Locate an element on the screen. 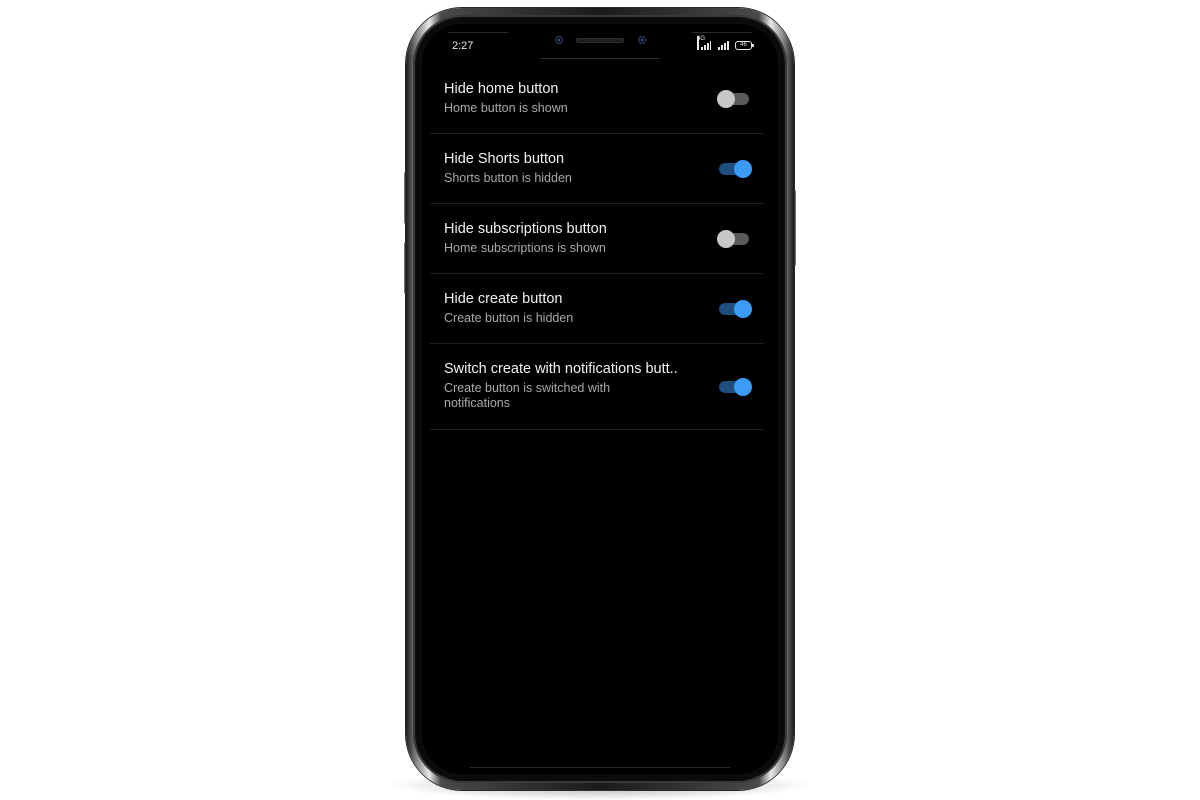 The width and height of the screenshot is (1200, 800). setting-subtitle: Home subscriptions is shown is located at coordinates (525, 248).